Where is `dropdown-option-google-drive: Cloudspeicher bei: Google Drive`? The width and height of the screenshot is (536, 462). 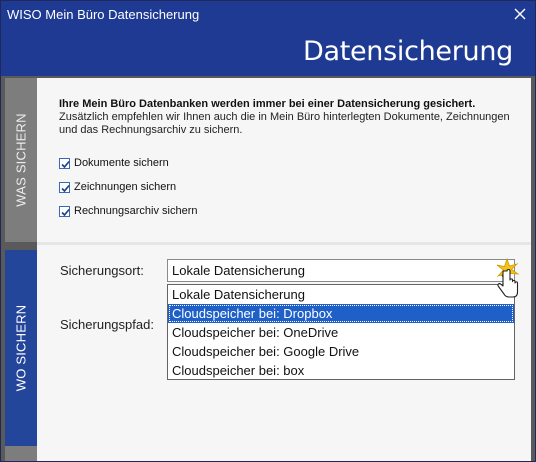 dropdown-option-google-drive: Cloudspeicher bei: Google Drive is located at coordinates (341, 351).